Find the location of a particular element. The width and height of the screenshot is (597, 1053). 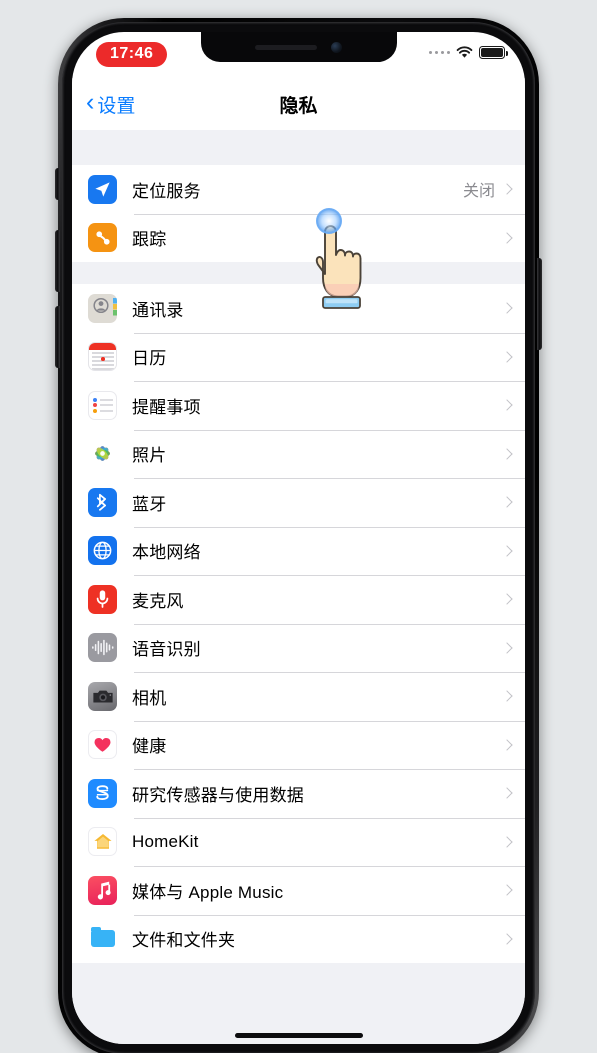

contacts-icon is located at coordinates (102, 308).